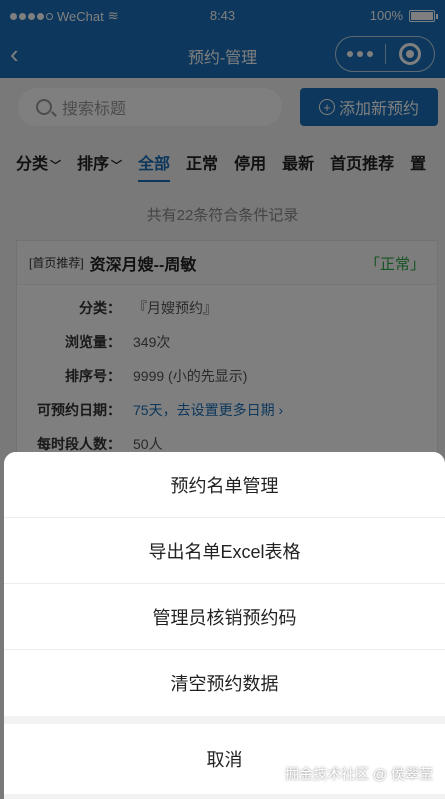  Describe the element at coordinates (224, 485) in the screenshot. I see `action-booking-list: 预约名单管理` at that location.